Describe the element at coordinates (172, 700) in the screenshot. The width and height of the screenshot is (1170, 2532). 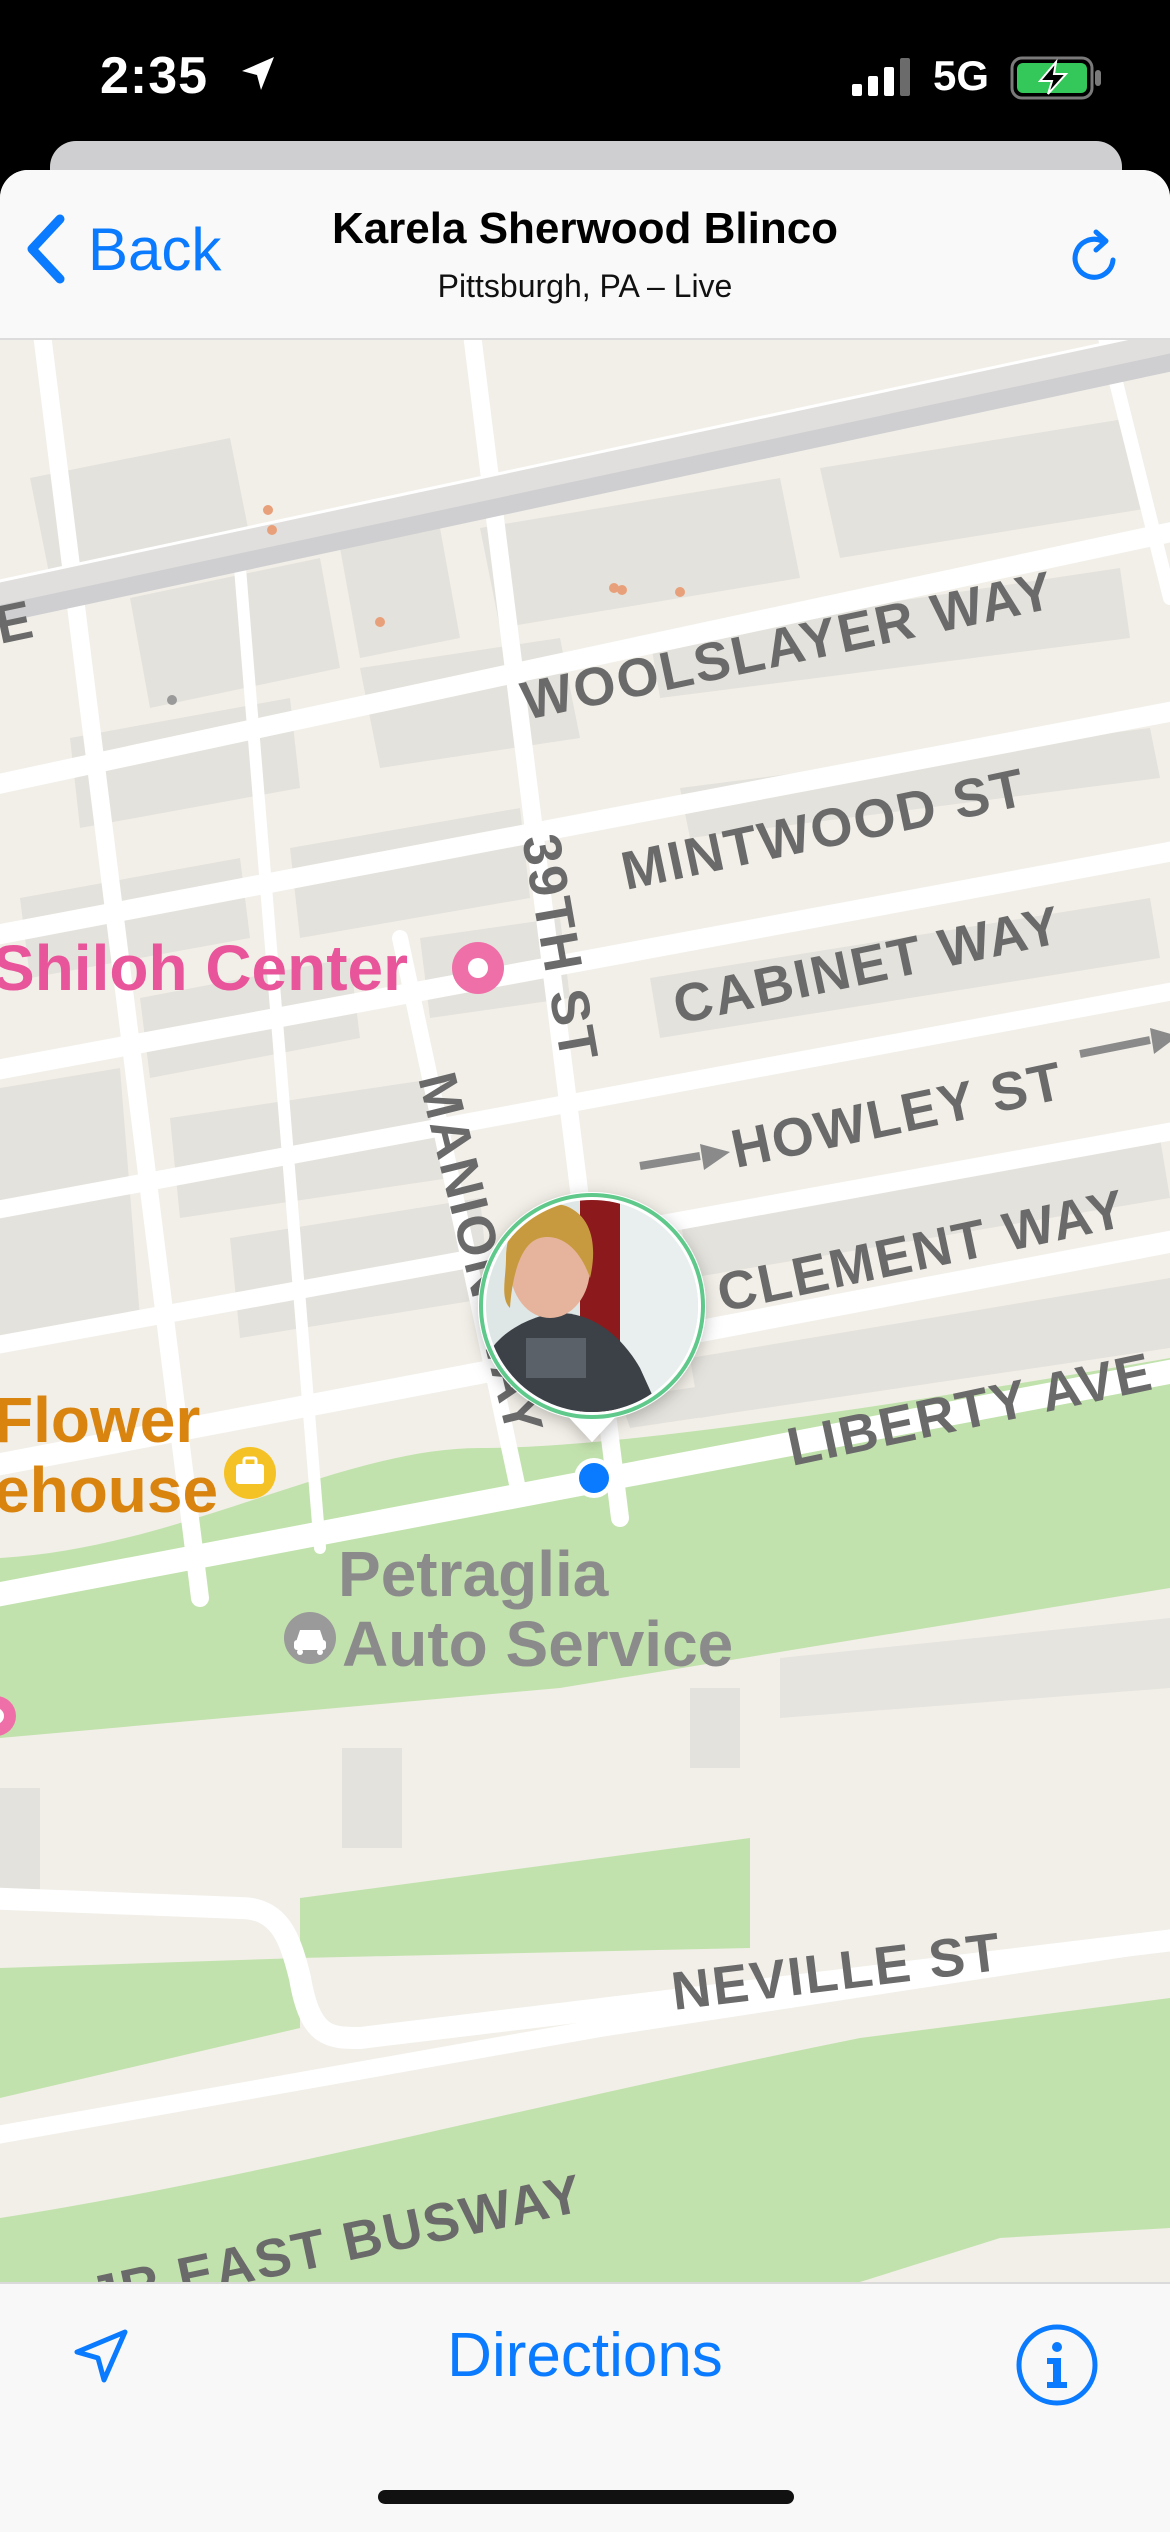
I see `map-dot` at that location.